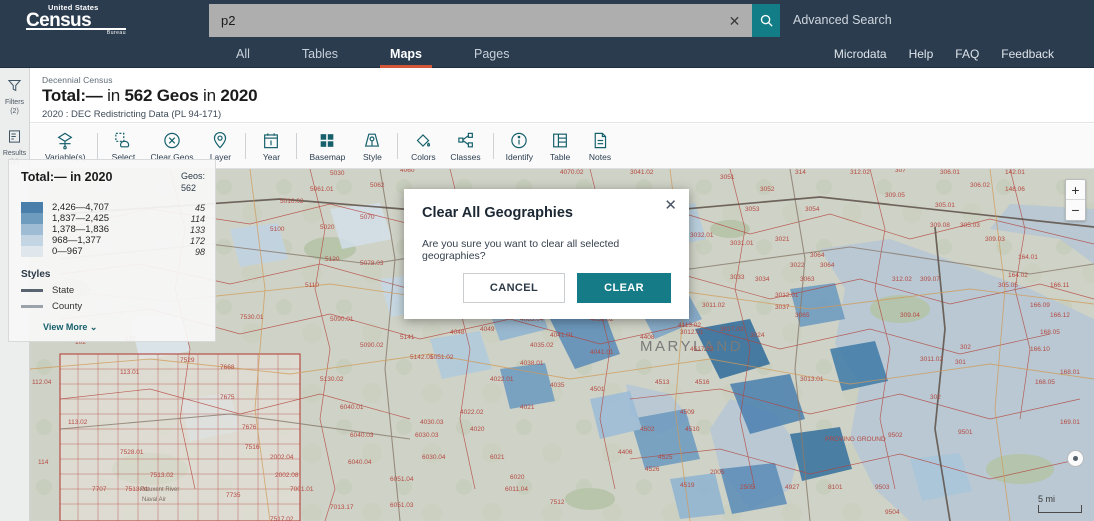 The image size is (1094, 521). I want to click on legend-range: 2,426—4,707, so click(81, 208).